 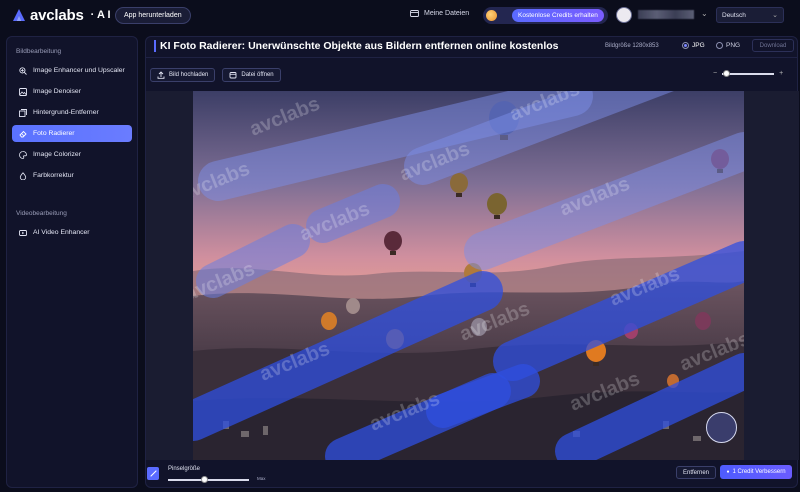 What do you see at coordinates (719, 45) in the screenshot?
I see `radio-unselected-icon` at bounding box center [719, 45].